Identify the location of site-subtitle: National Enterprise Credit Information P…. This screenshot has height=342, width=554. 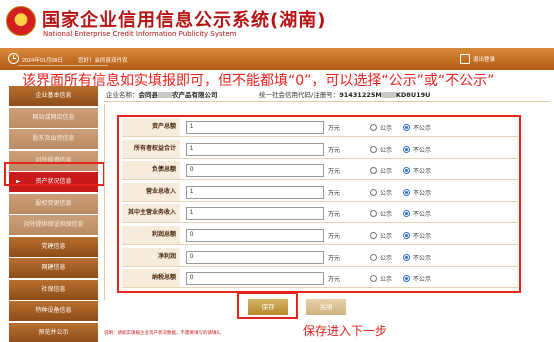
(140, 34).